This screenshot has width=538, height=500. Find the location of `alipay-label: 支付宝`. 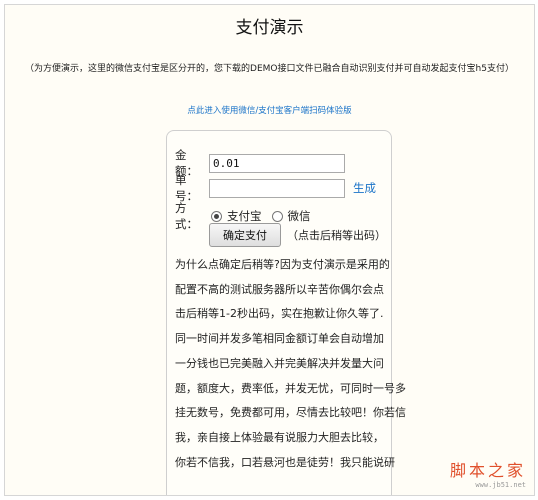

alipay-label: 支付宝 is located at coordinates (244, 216).